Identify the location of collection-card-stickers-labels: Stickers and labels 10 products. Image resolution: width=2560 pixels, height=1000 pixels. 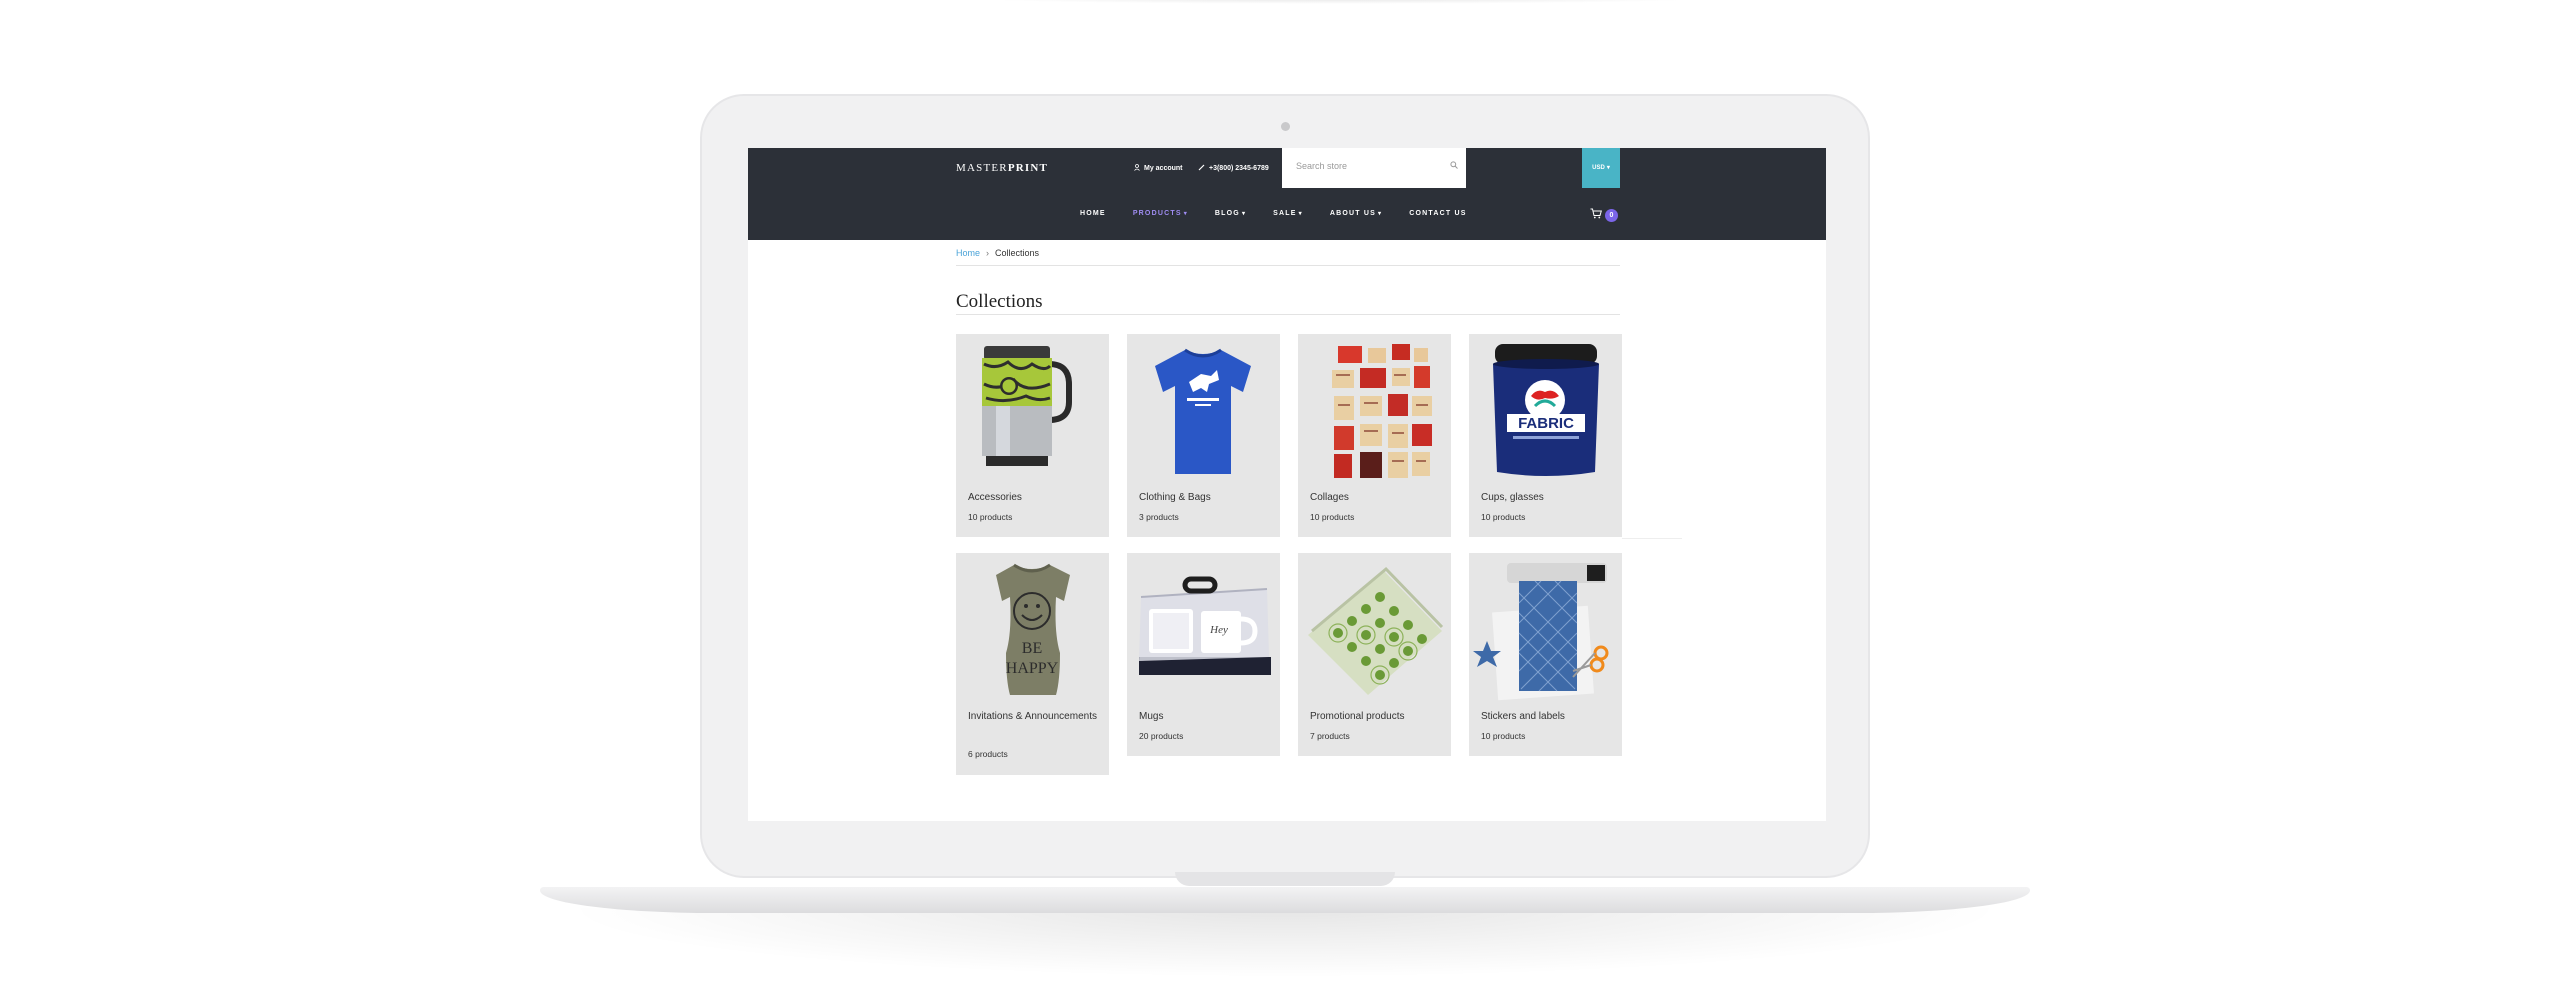
(1545, 654).